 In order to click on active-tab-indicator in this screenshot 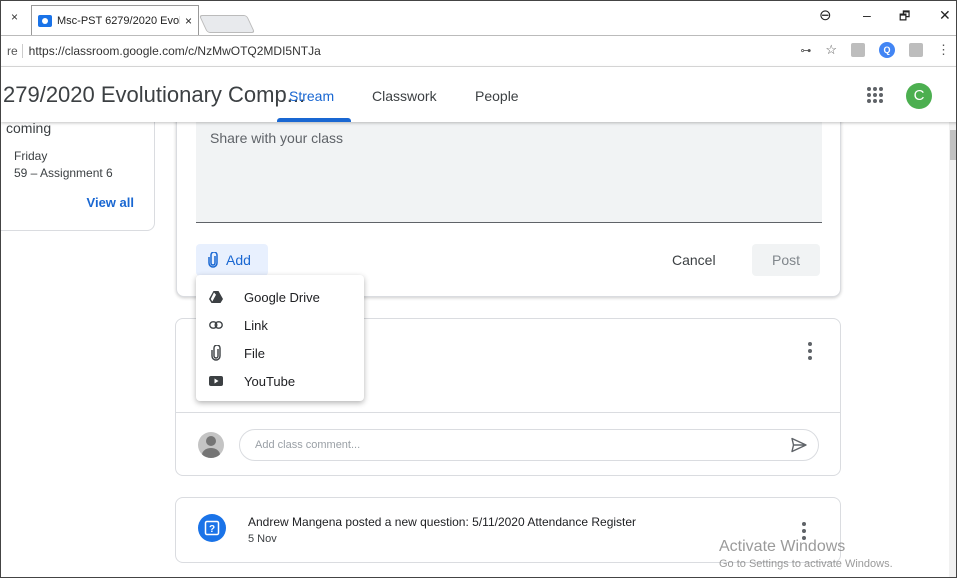, I will do `click(314, 120)`.